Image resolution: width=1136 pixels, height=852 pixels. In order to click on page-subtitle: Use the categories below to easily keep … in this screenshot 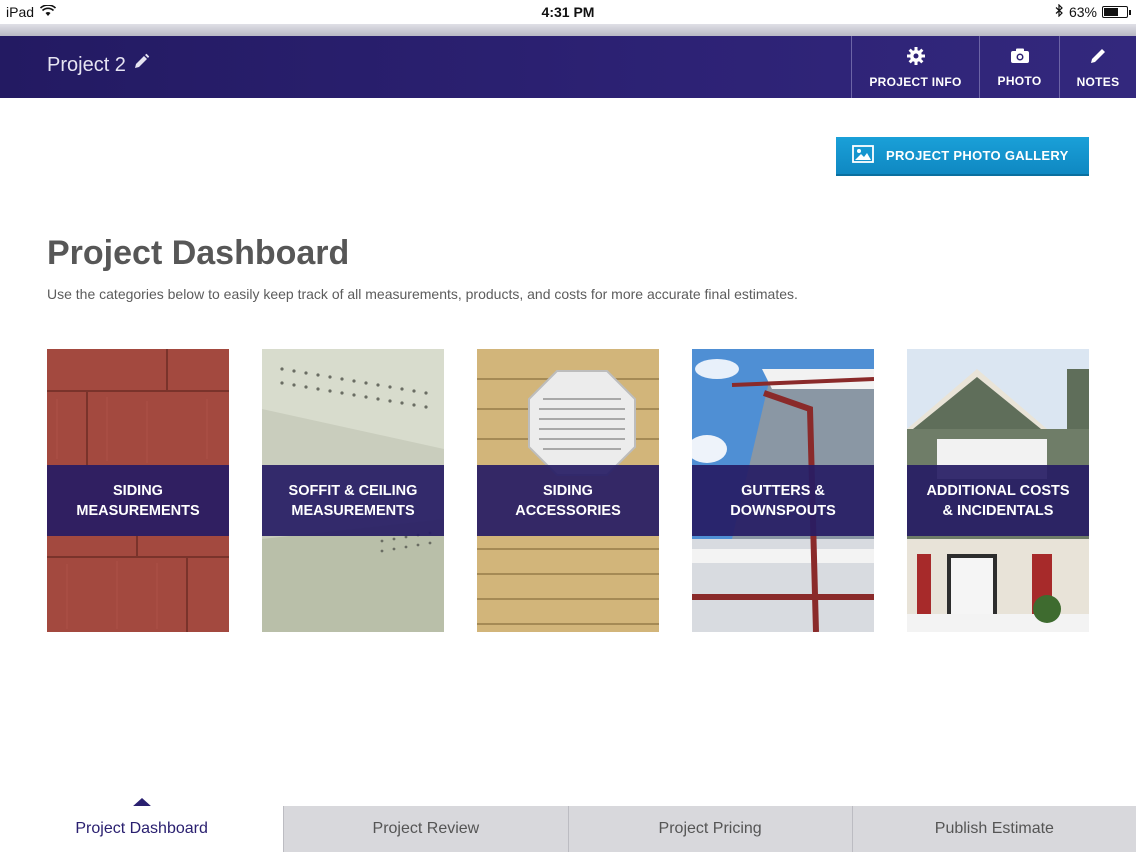, I will do `click(422, 294)`.